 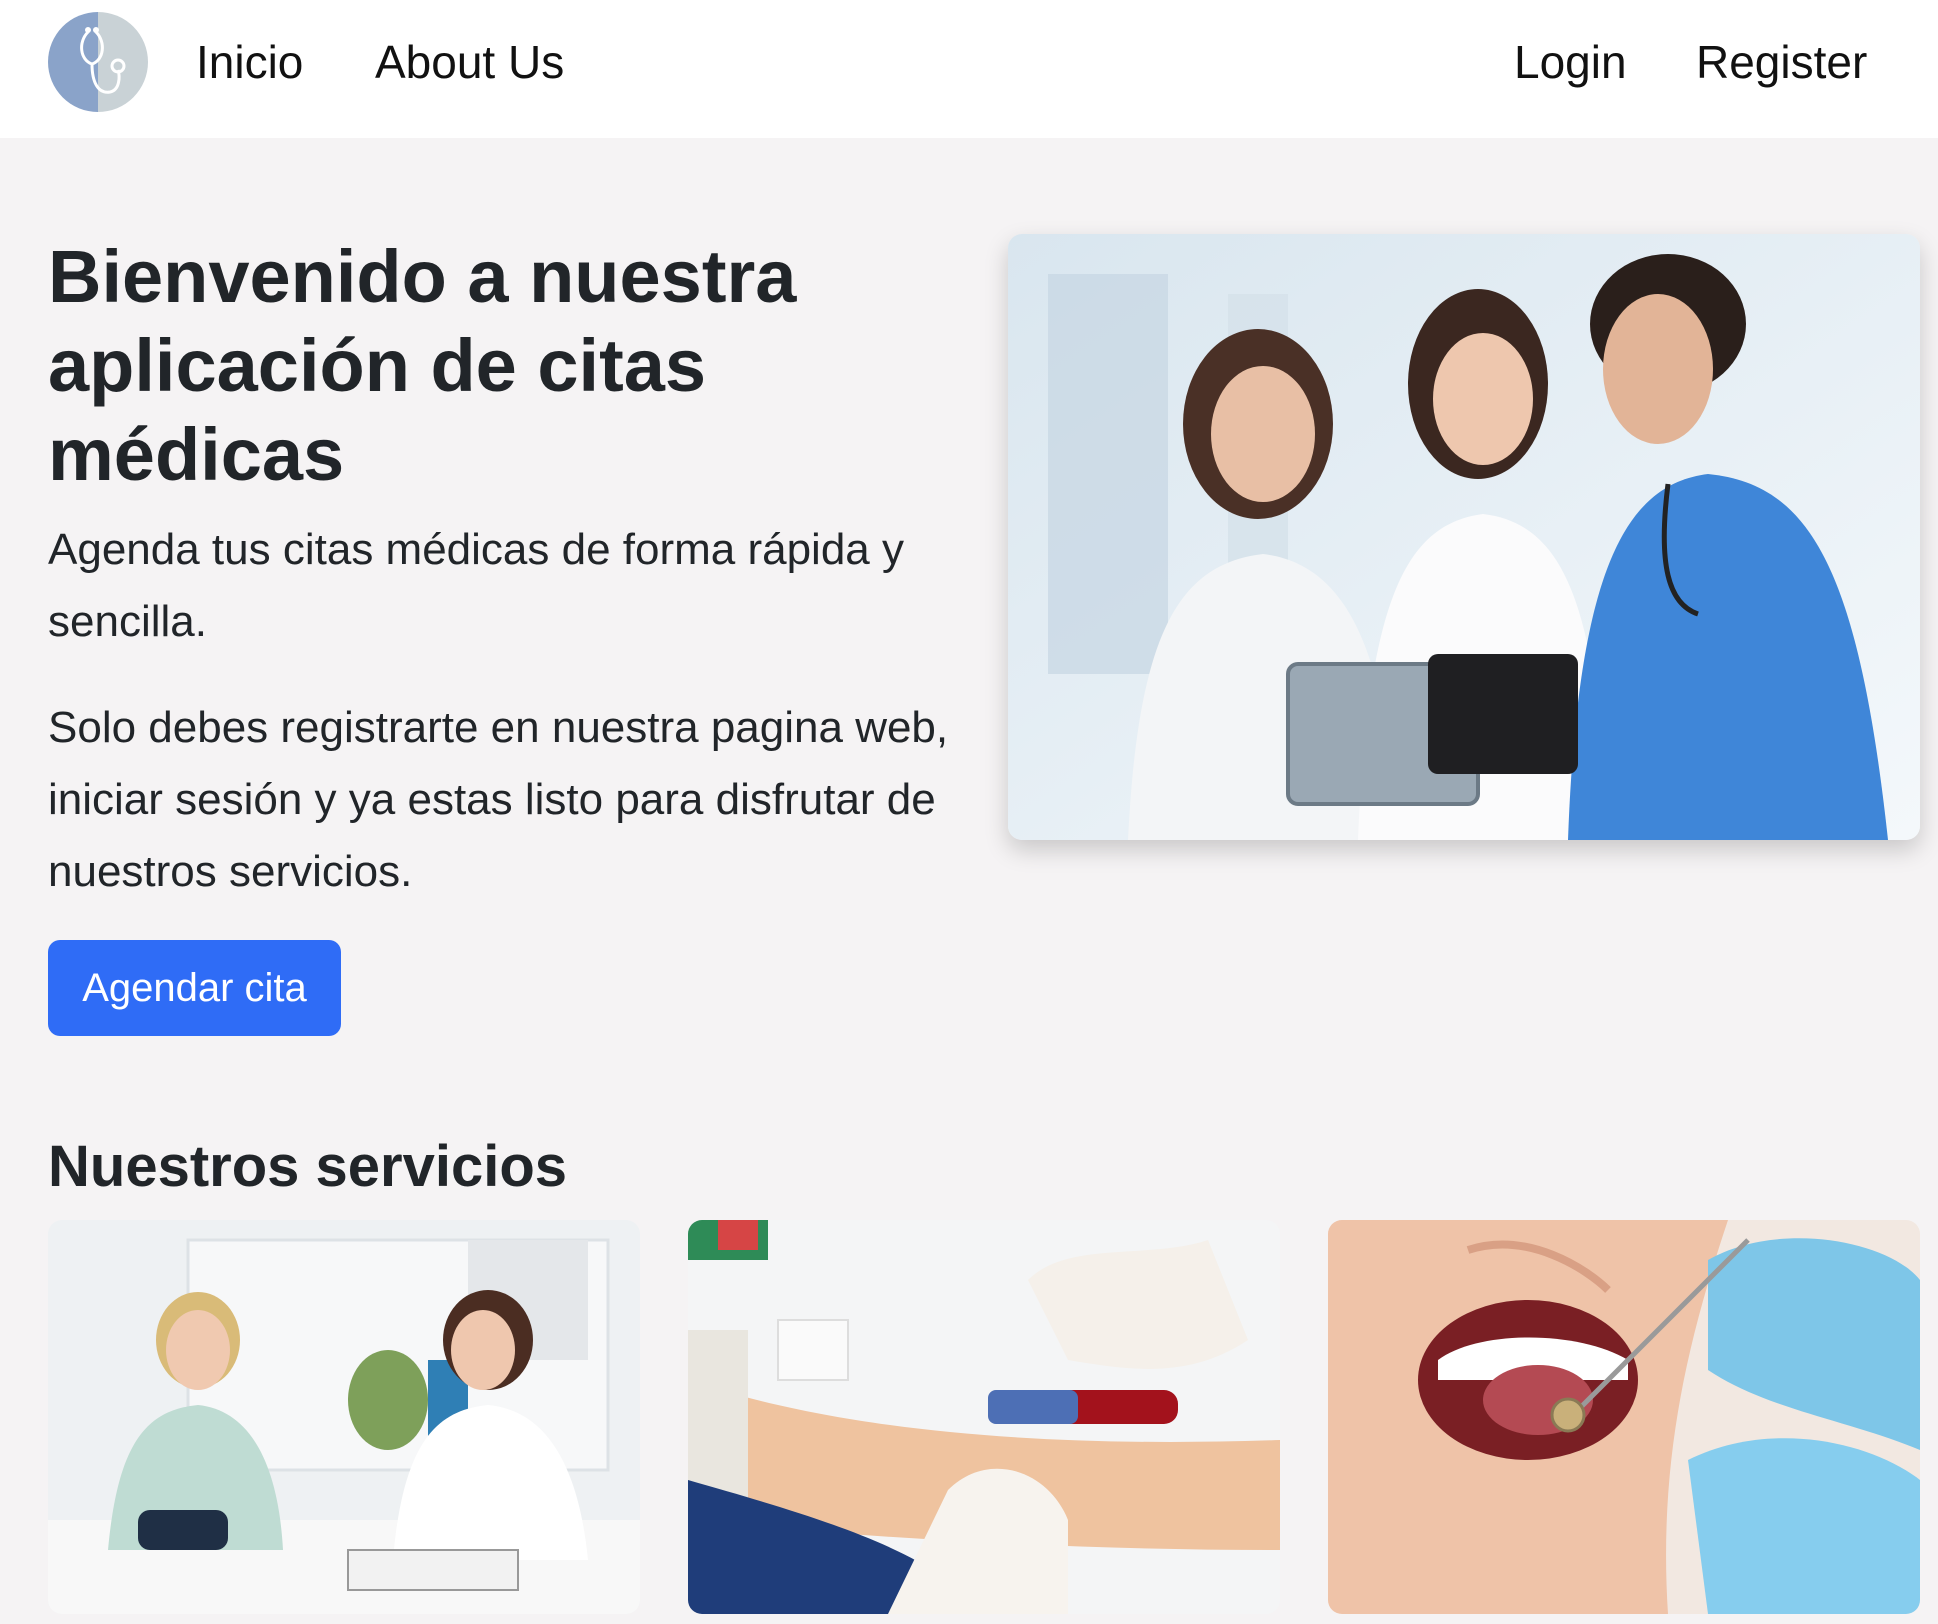 I want to click on agendar-cita-button: Agendar cita, so click(x=194, y=988).